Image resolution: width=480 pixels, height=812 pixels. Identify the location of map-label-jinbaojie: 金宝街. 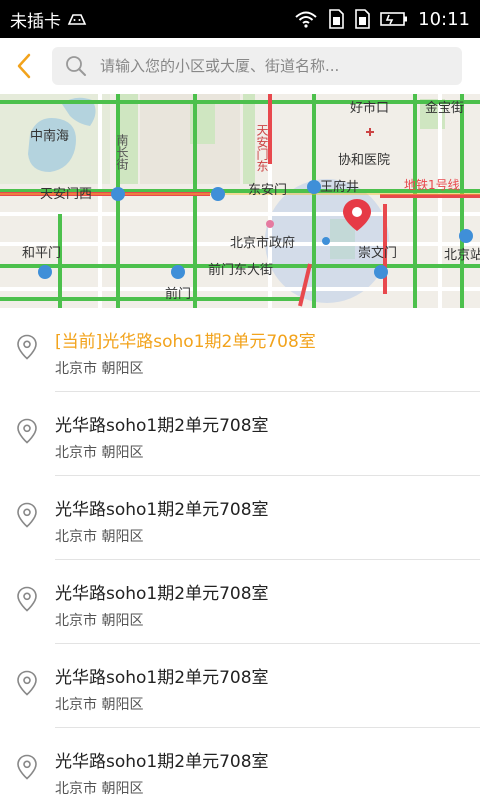
(444, 108).